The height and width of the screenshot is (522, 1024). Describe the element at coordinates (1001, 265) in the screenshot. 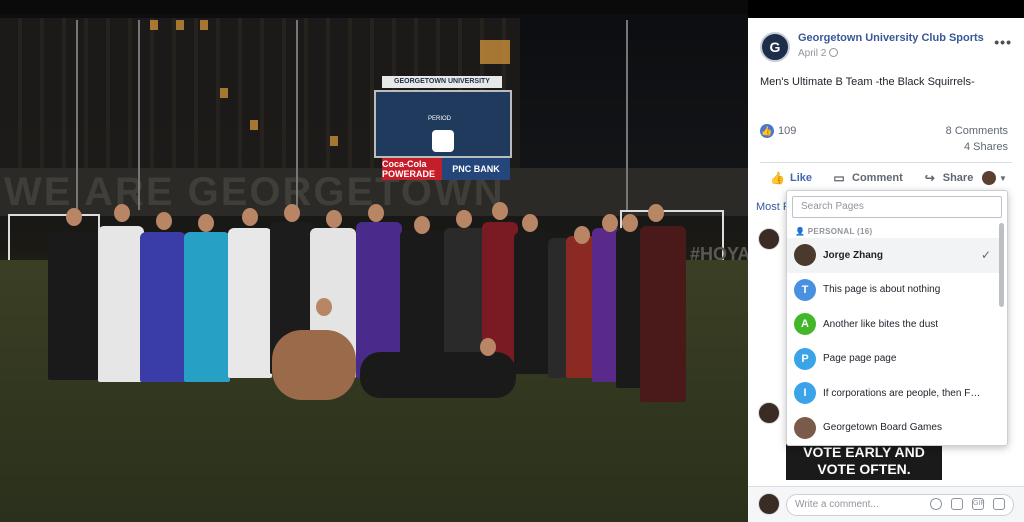

I see `scrollbar-thumb` at that location.